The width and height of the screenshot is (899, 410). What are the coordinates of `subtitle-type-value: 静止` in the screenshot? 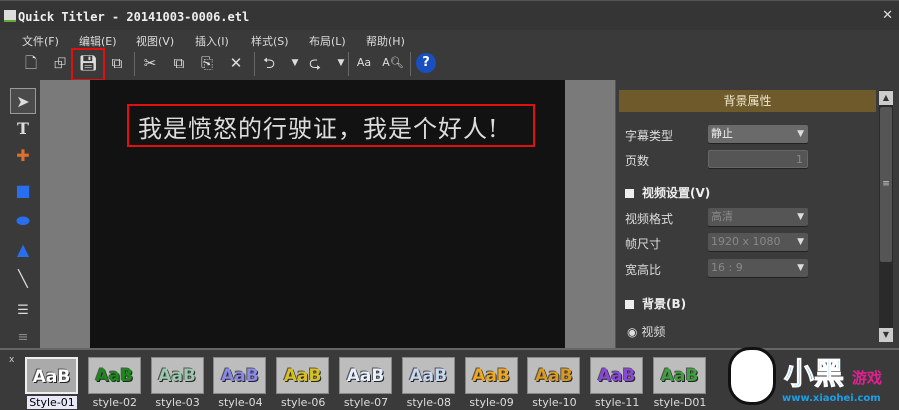 It's located at (722, 133).